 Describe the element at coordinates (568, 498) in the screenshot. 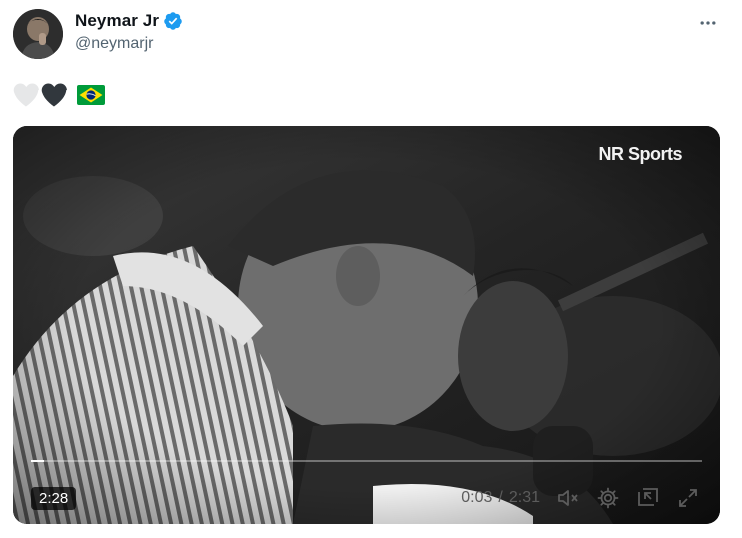

I see `mute-toggle-icon` at that location.